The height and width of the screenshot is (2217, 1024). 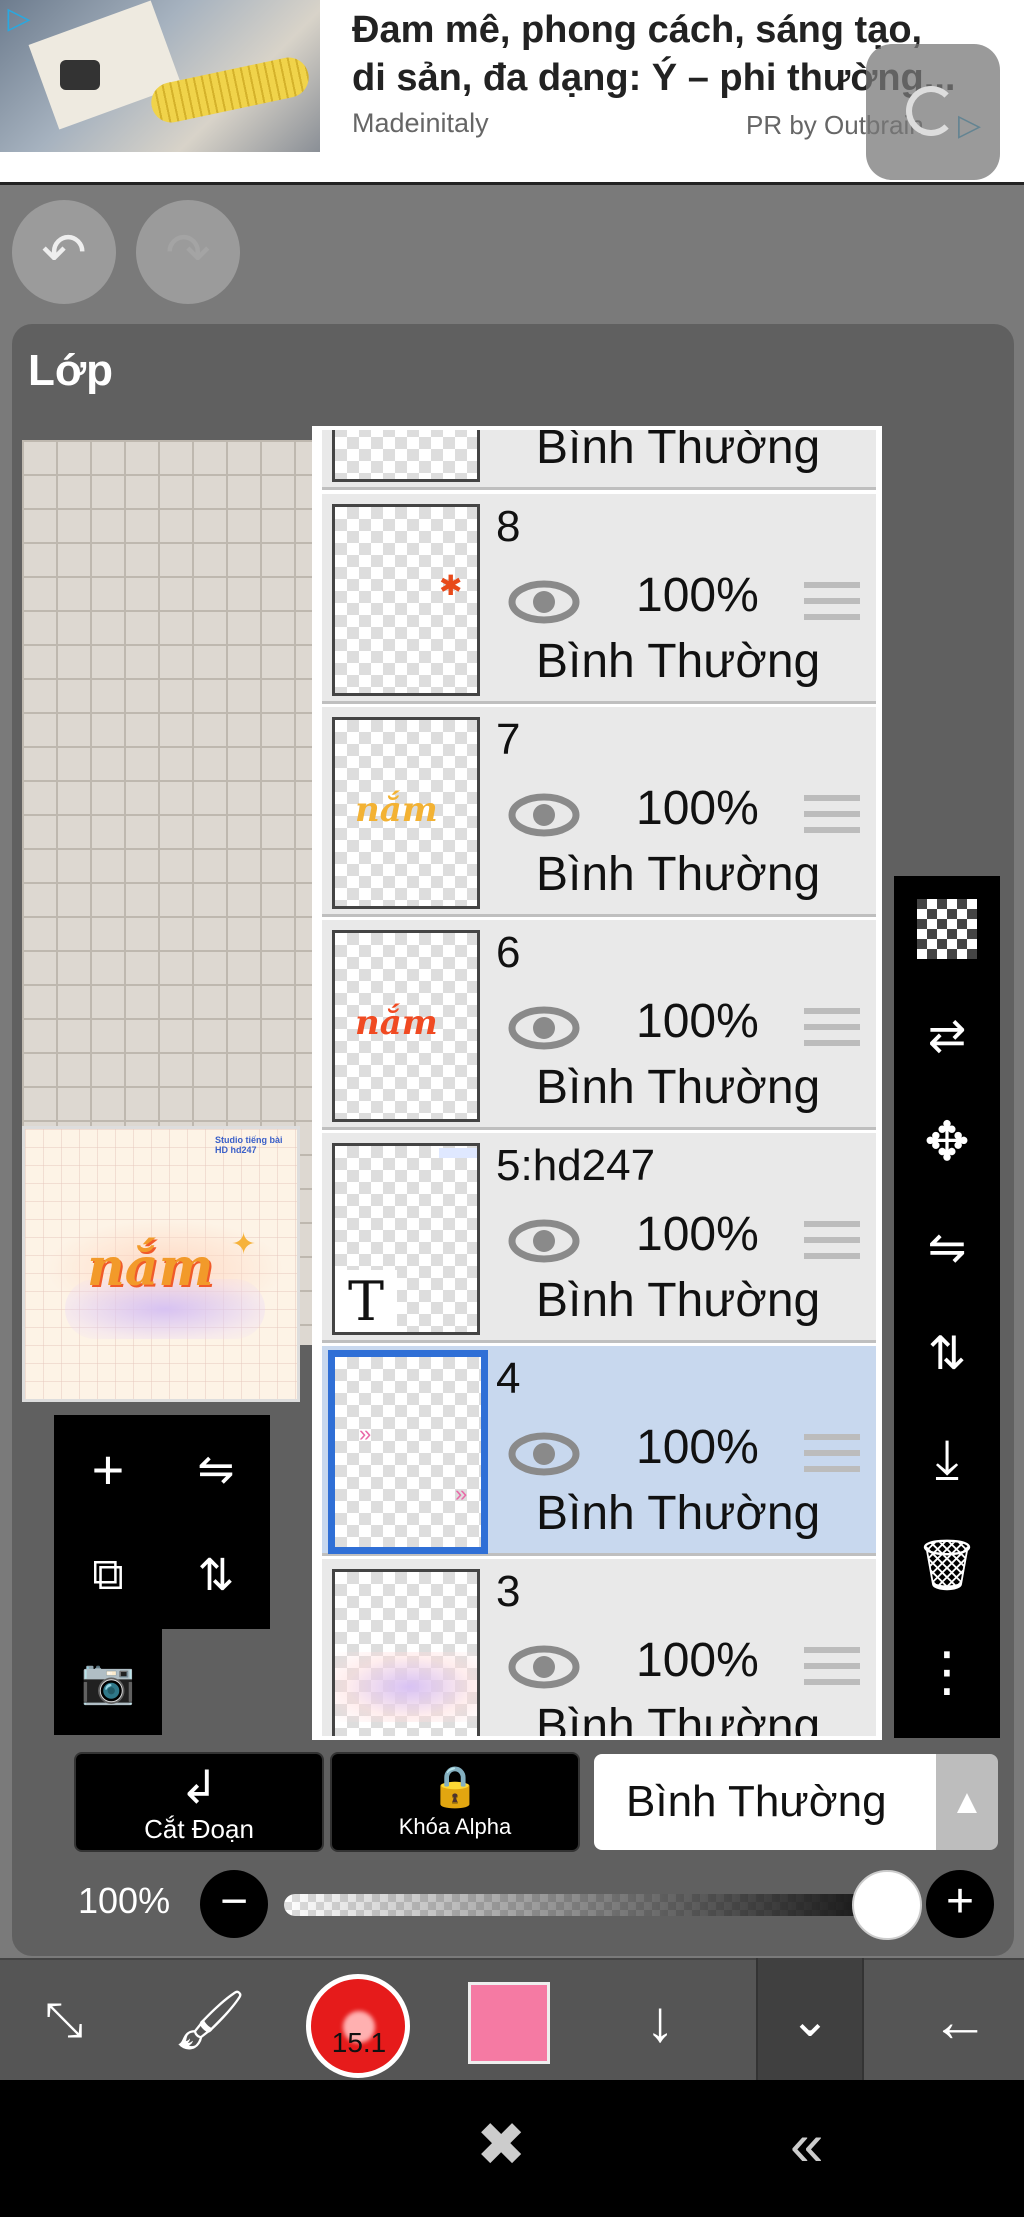 I want to click on layers-button: ⌄, so click(x=810, y=2020).